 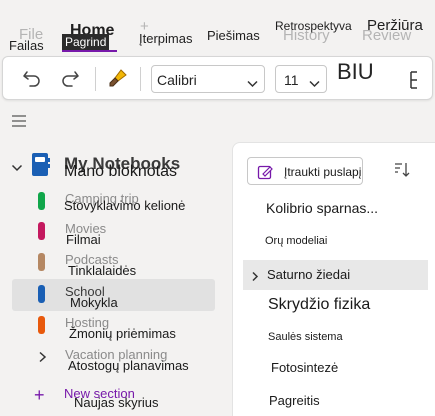 What do you see at coordinates (291, 80) in the screenshot?
I see `font-size-value: 11` at bounding box center [291, 80].